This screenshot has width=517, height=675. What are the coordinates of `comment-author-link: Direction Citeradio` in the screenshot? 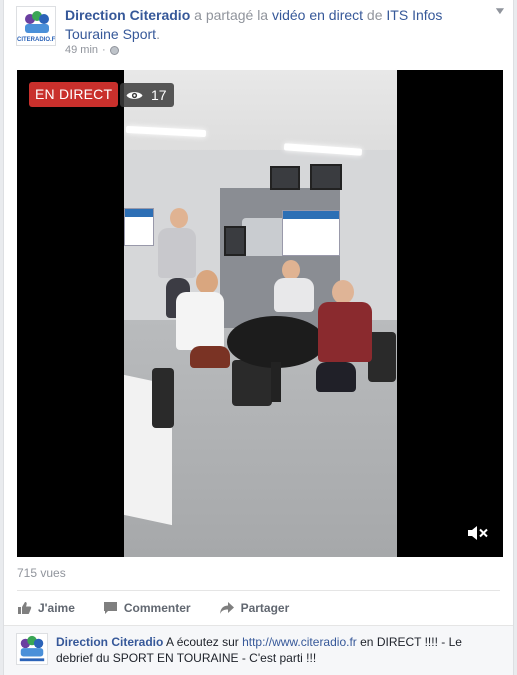 It's located at (109, 642).